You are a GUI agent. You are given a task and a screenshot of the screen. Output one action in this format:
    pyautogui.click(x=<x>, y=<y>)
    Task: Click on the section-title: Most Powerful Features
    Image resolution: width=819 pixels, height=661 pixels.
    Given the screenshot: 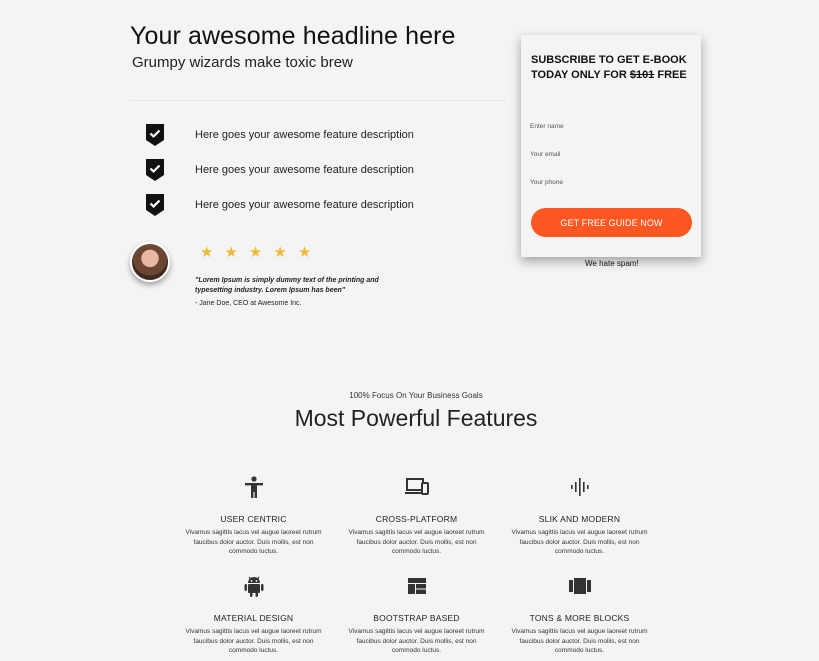 What is the action you would take?
    pyautogui.click(x=416, y=418)
    